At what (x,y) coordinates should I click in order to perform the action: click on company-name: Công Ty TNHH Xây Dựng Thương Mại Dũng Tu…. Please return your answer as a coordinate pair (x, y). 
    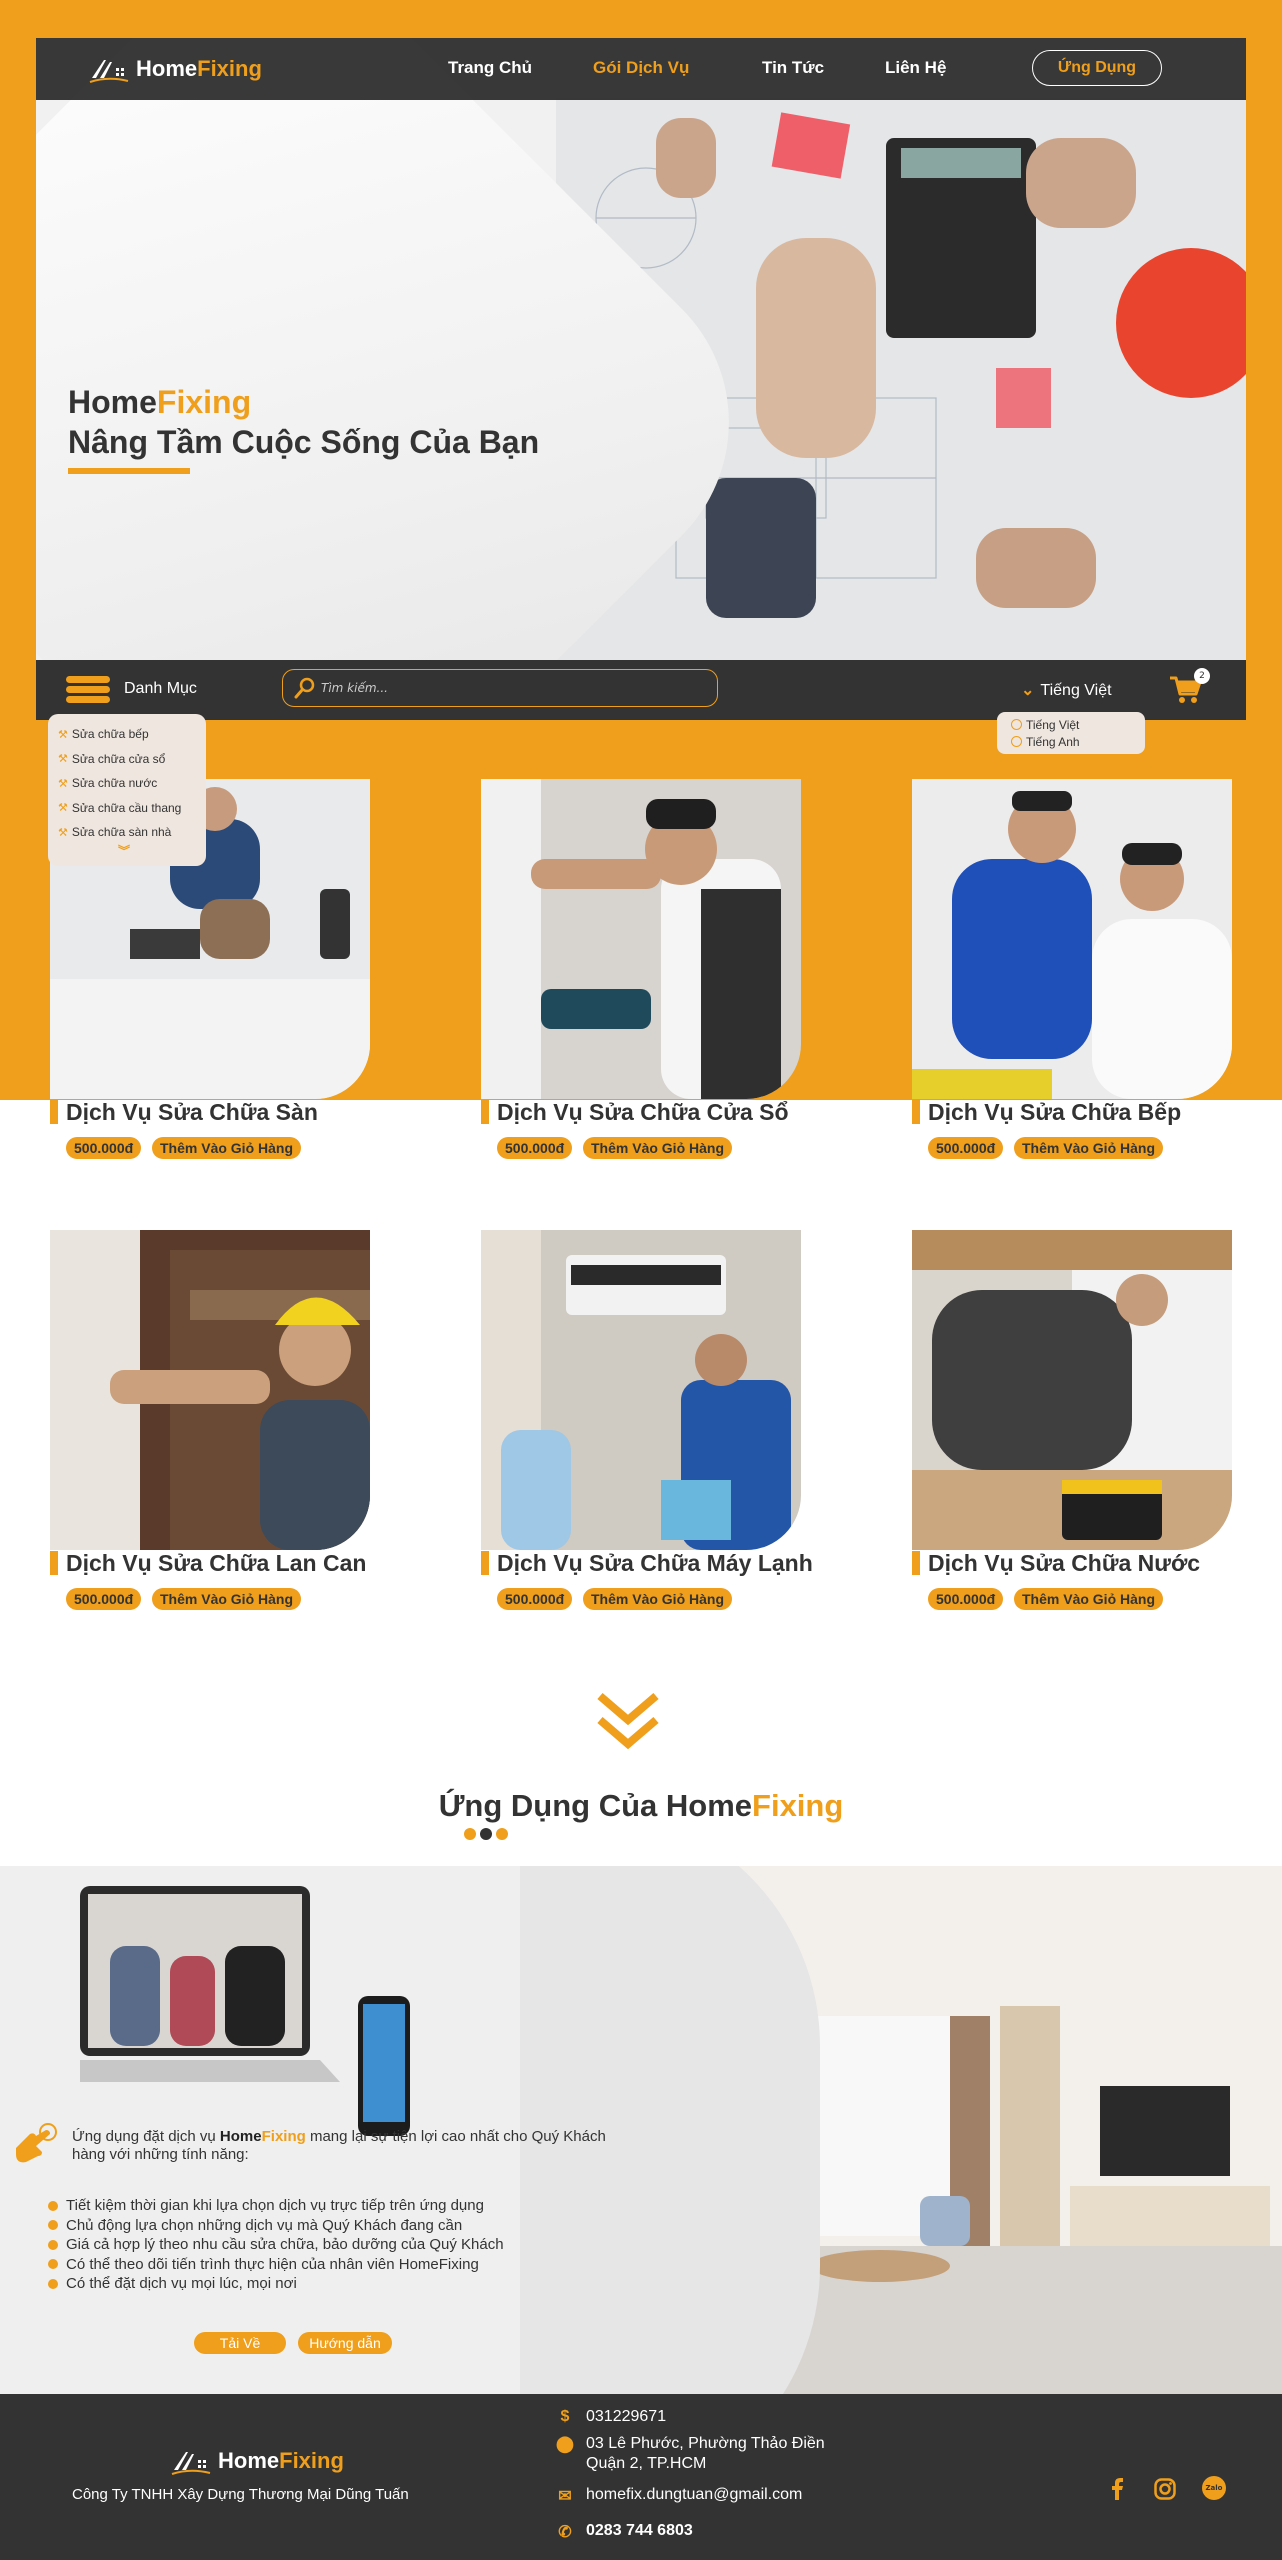
    Looking at the image, I should click on (240, 2494).